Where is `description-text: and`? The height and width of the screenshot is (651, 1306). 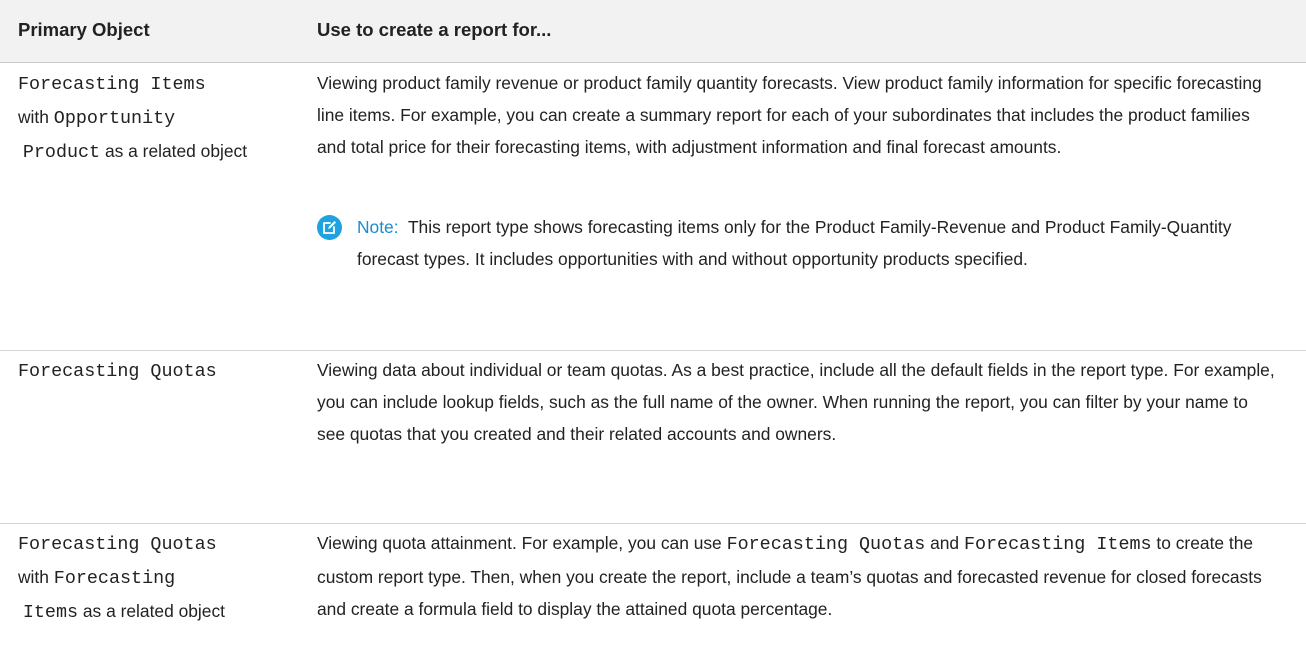
description-text: and is located at coordinates (945, 543).